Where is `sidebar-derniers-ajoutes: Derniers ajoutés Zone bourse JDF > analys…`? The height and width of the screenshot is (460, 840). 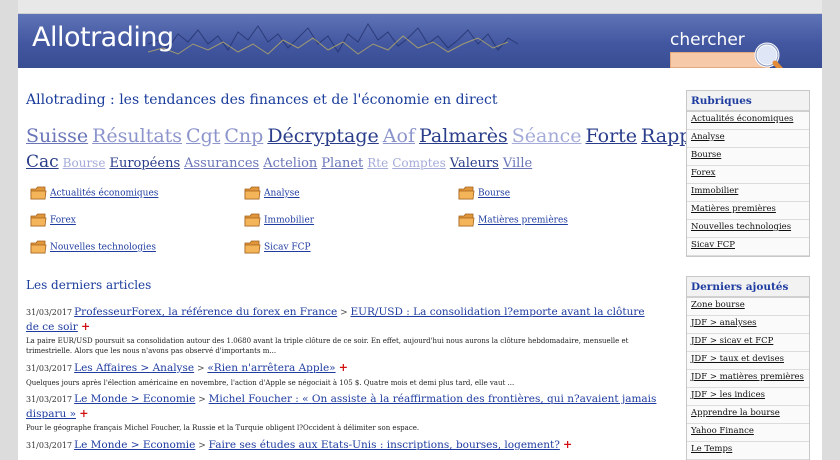
sidebar-derniers-ajoutes: Derniers ajoutés Zone bourse JDF > analys… is located at coordinates (748, 368).